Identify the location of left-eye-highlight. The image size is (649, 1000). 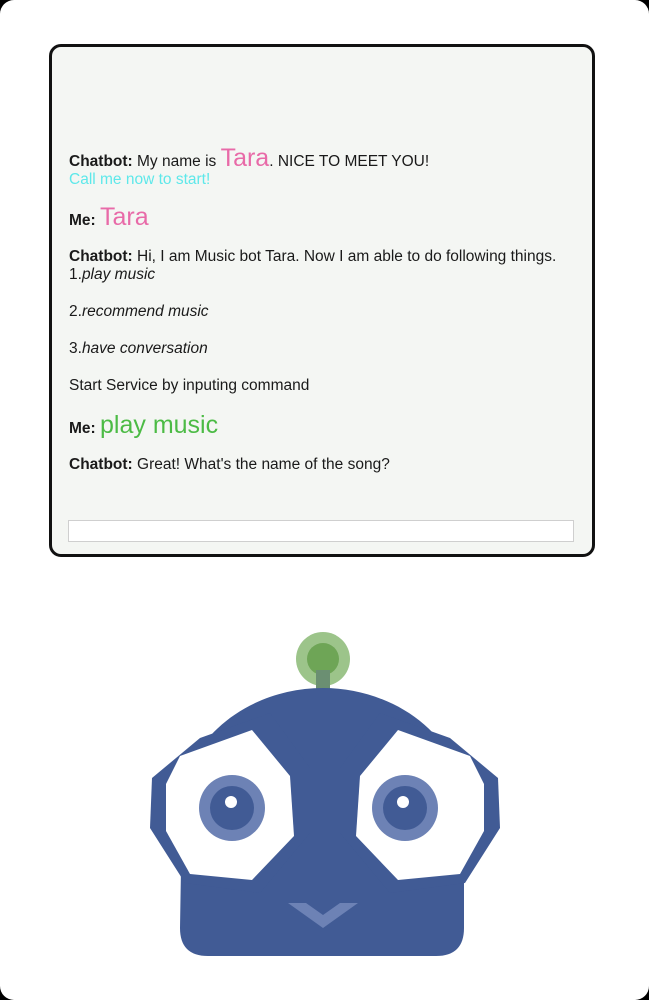
(231, 802).